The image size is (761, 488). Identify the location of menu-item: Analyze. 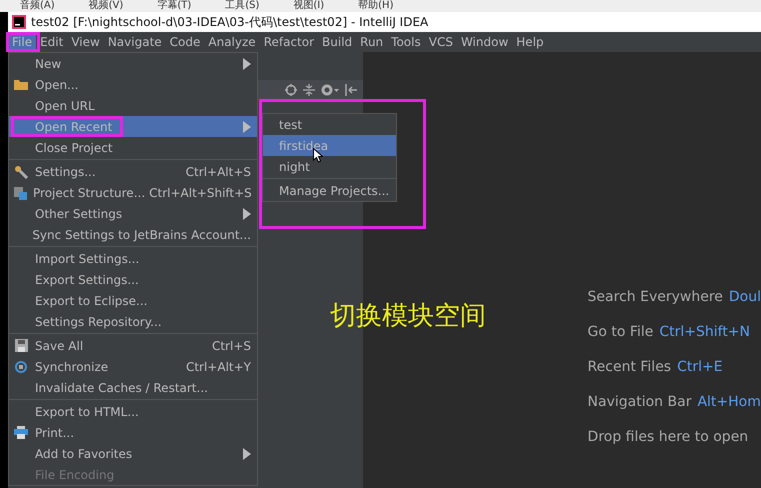
(232, 42).